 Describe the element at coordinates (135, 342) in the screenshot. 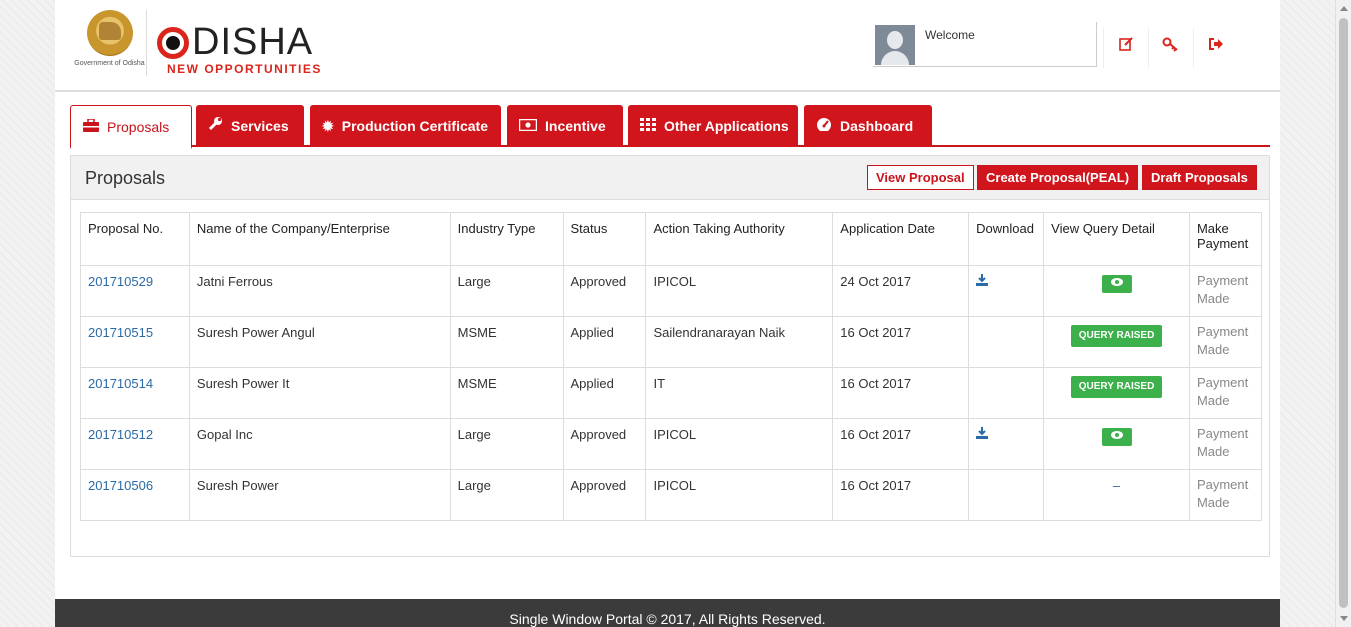

I see `proposal-no-link: 201710515` at that location.